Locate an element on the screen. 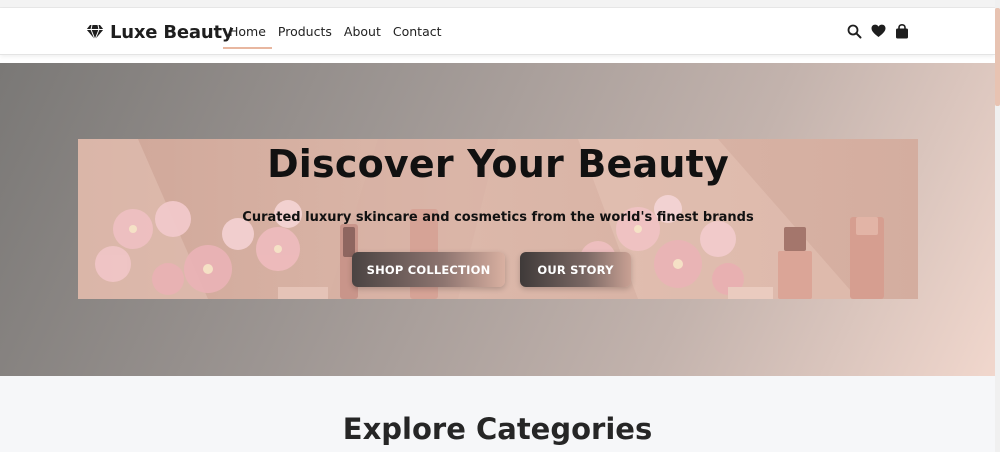 The width and height of the screenshot is (1000, 452). nav-link-home: Home is located at coordinates (247, 31).